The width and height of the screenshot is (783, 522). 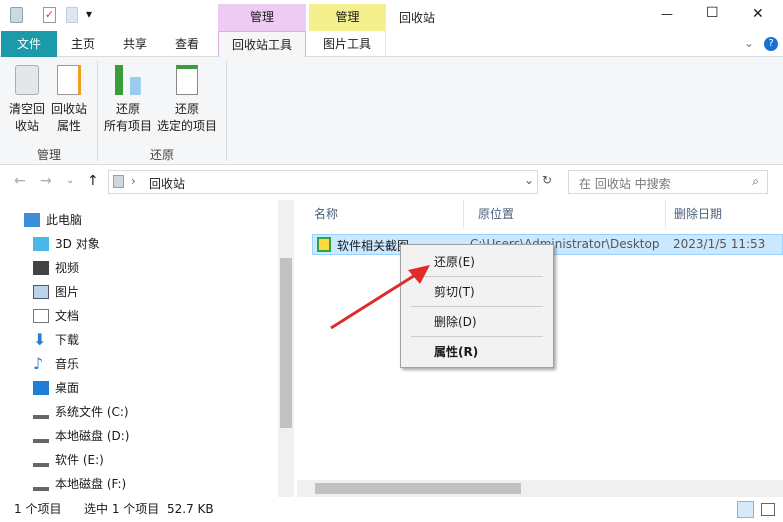 What do you see at coordinates (38, 509) in the screenshot?
I see `item-count: 1 个项目` at bounding box center [38, 509].